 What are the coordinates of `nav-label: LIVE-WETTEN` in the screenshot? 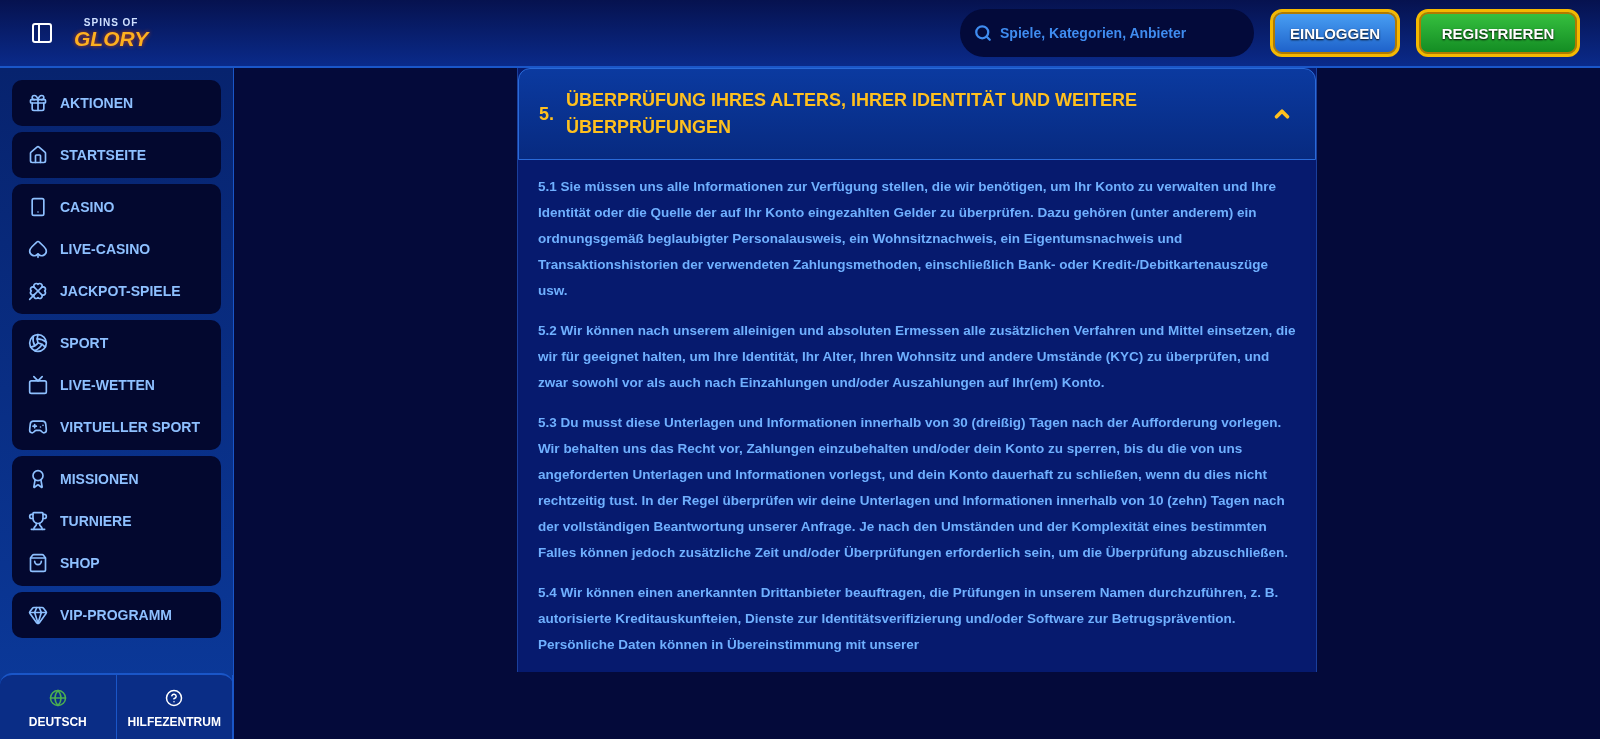 It's located at (107, 385).